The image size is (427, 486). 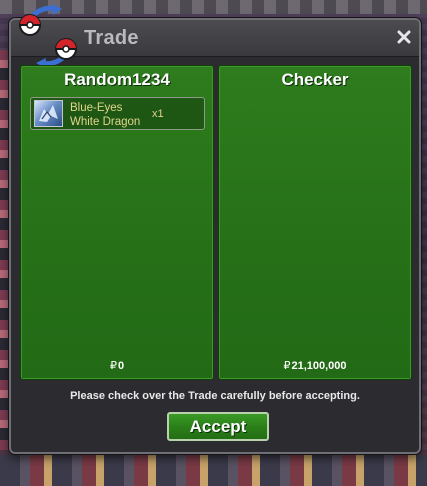 I want to click on close-icon, so click(x=404, y=37).